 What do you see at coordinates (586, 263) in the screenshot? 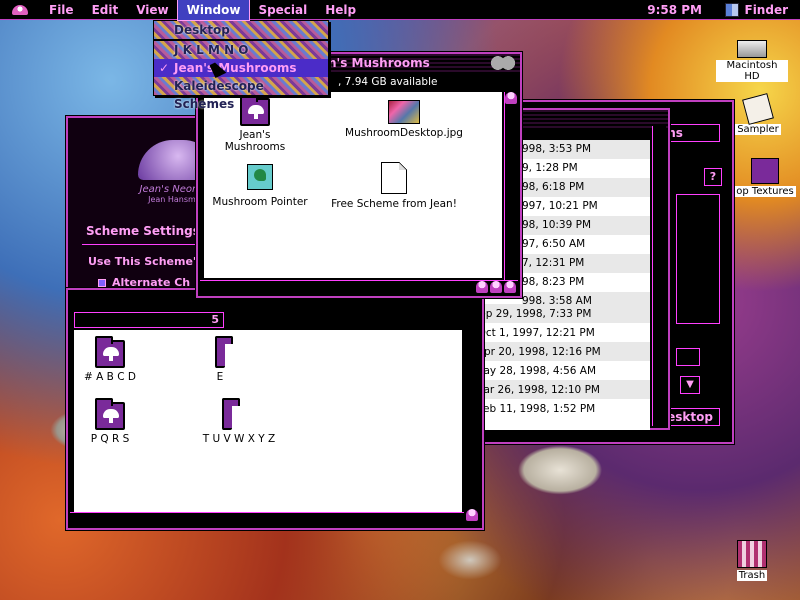
I see `date-cell: 7, 12:31 PM` at bounding box center [586, 263].